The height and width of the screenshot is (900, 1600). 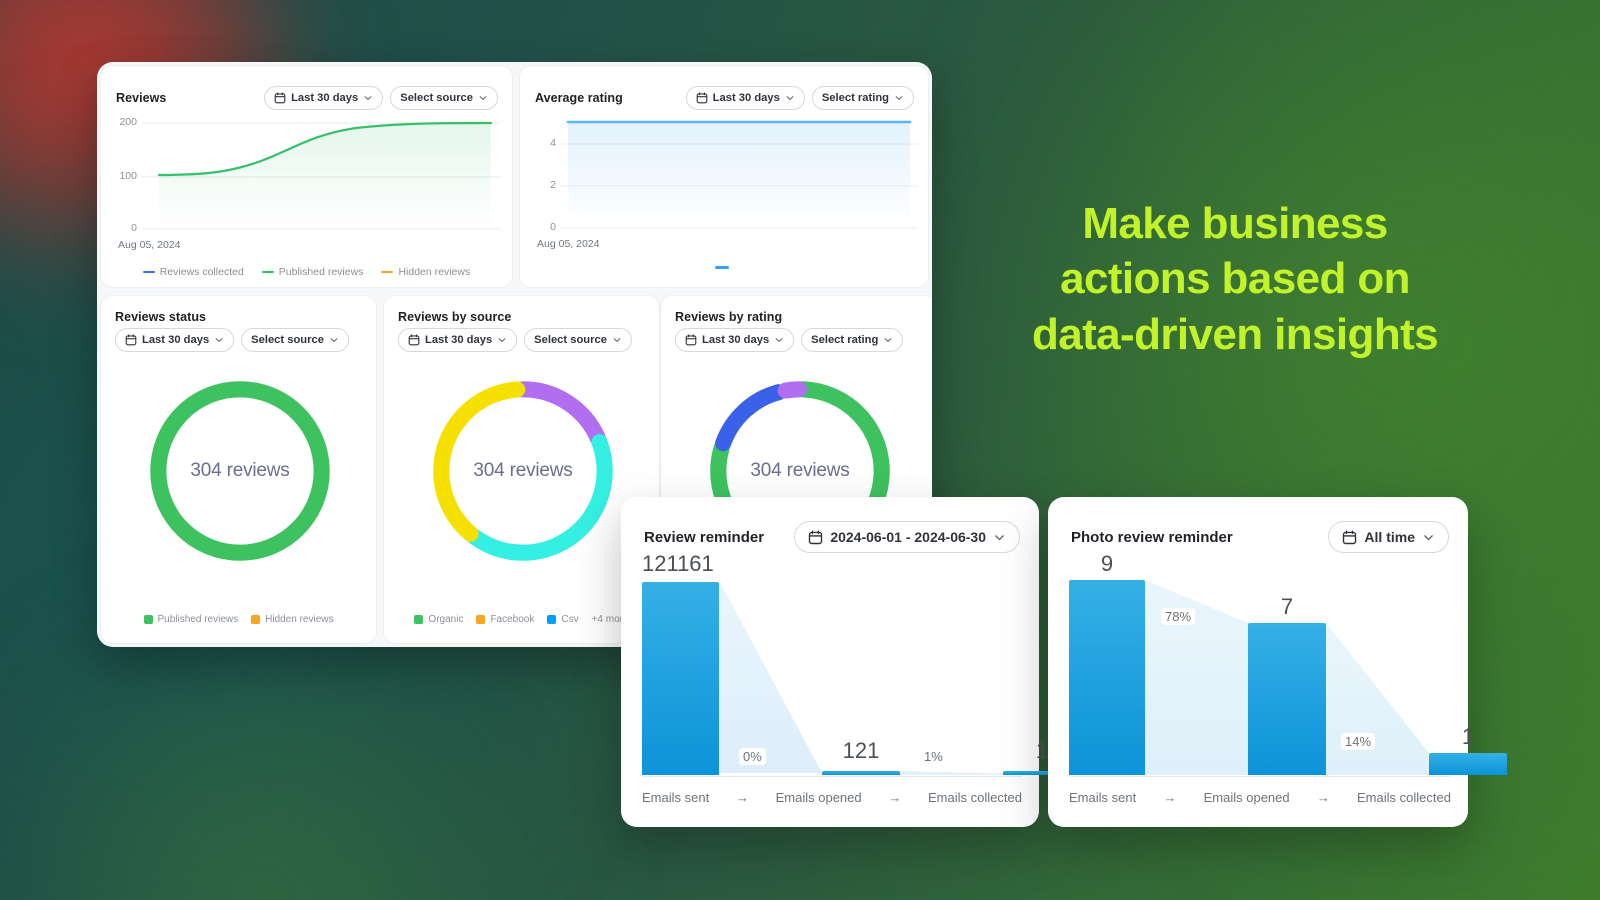 What do you see at coordinates (579, 98) in the screenshot?
I see `average-rating-card-title: Average rating` at bounding box center [579, 98].